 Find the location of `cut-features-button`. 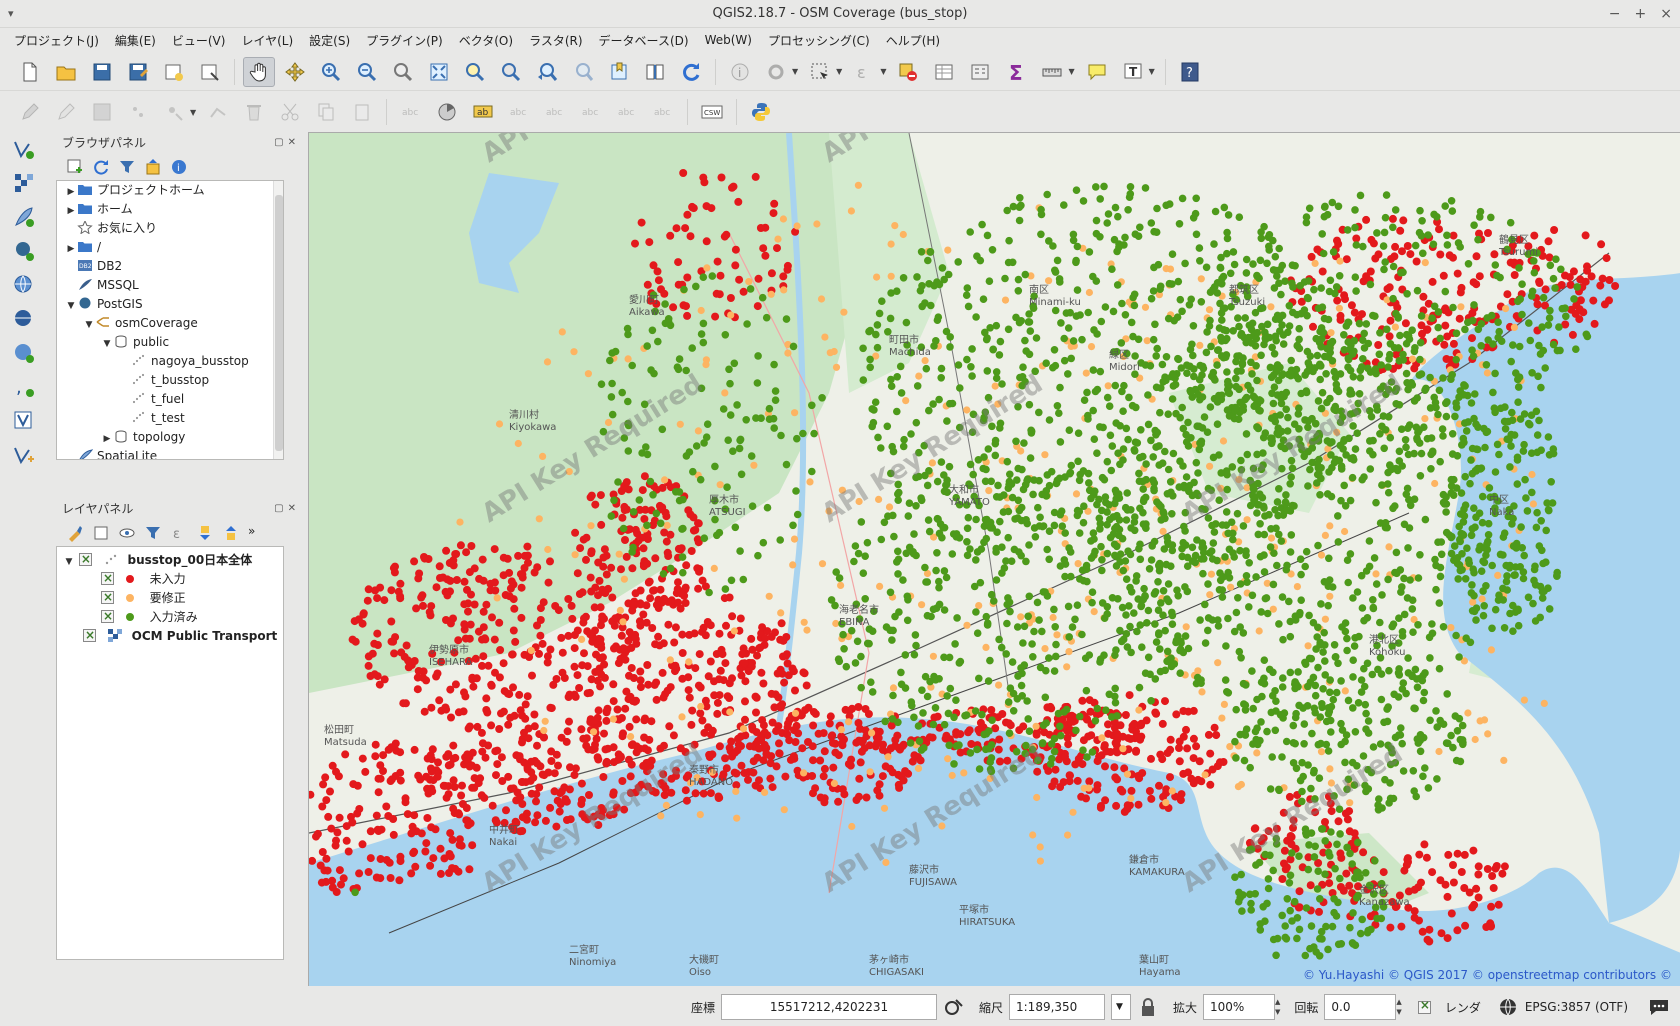

cut-features-button is located at coordinates (290, 112).